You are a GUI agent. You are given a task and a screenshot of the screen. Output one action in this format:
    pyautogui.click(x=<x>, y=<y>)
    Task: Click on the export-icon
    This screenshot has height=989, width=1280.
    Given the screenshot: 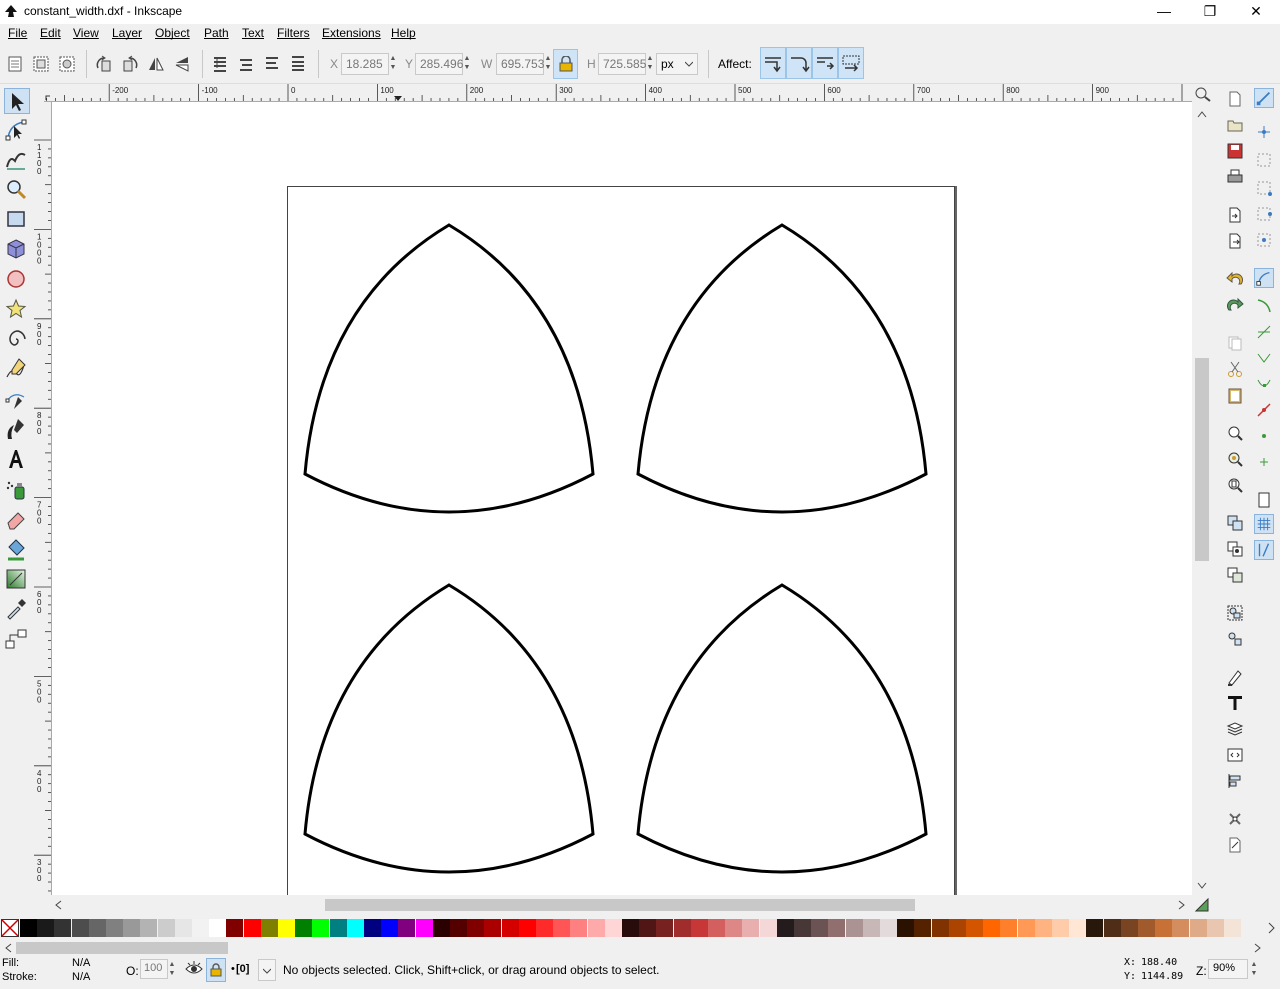 What is the action you would take?
    pyautogui.click(x=1235, y=241)
    